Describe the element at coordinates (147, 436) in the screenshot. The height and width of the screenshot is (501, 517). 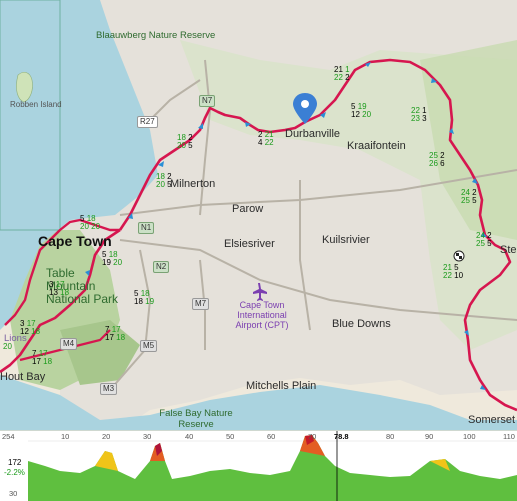
I see `profile-tick: 30` at that location.